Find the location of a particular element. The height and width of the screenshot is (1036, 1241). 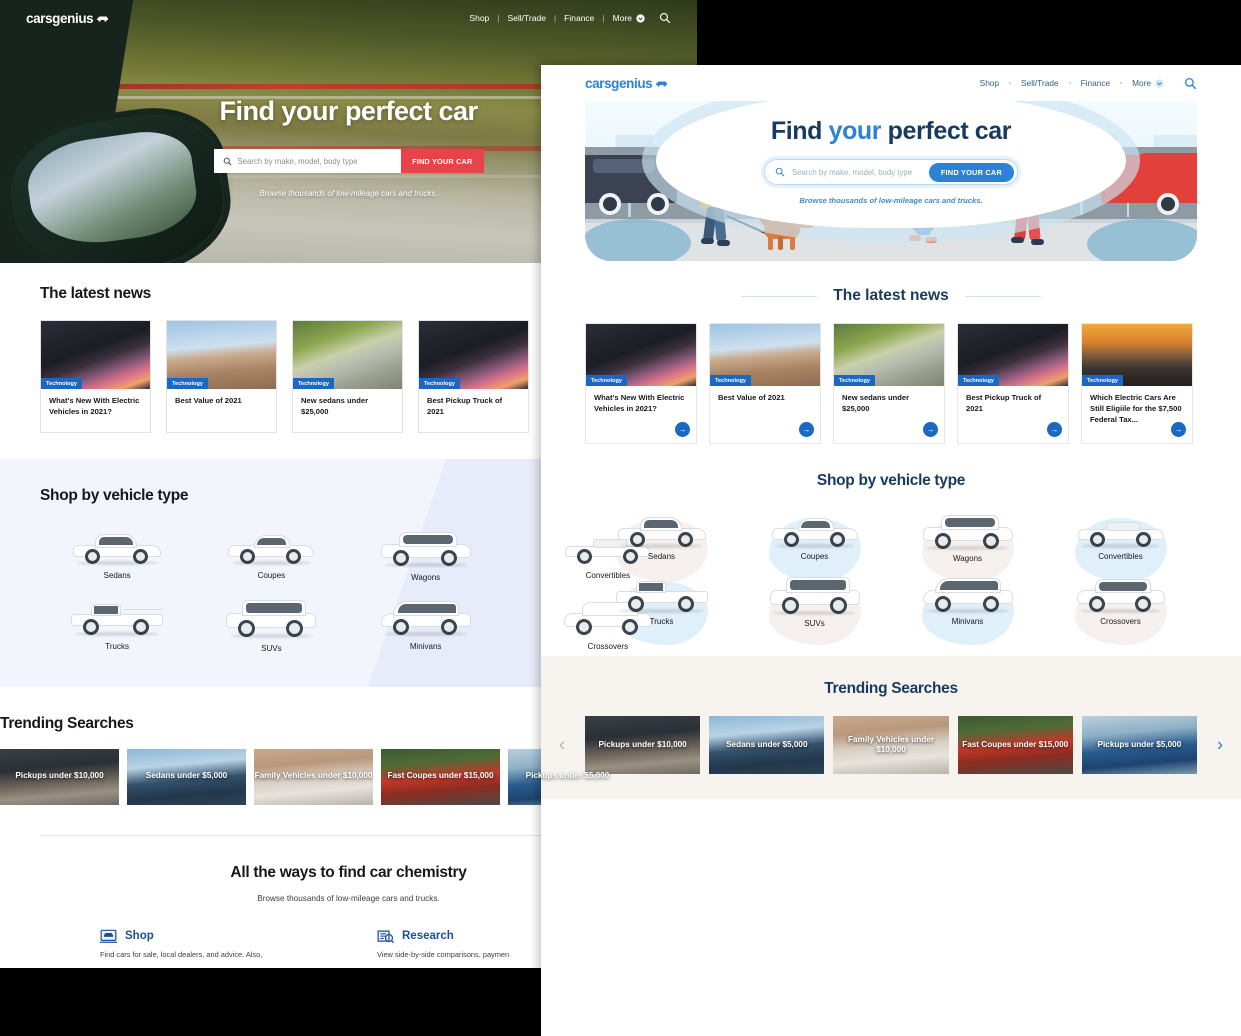

truck-icon is located at coordinates (662, 595).